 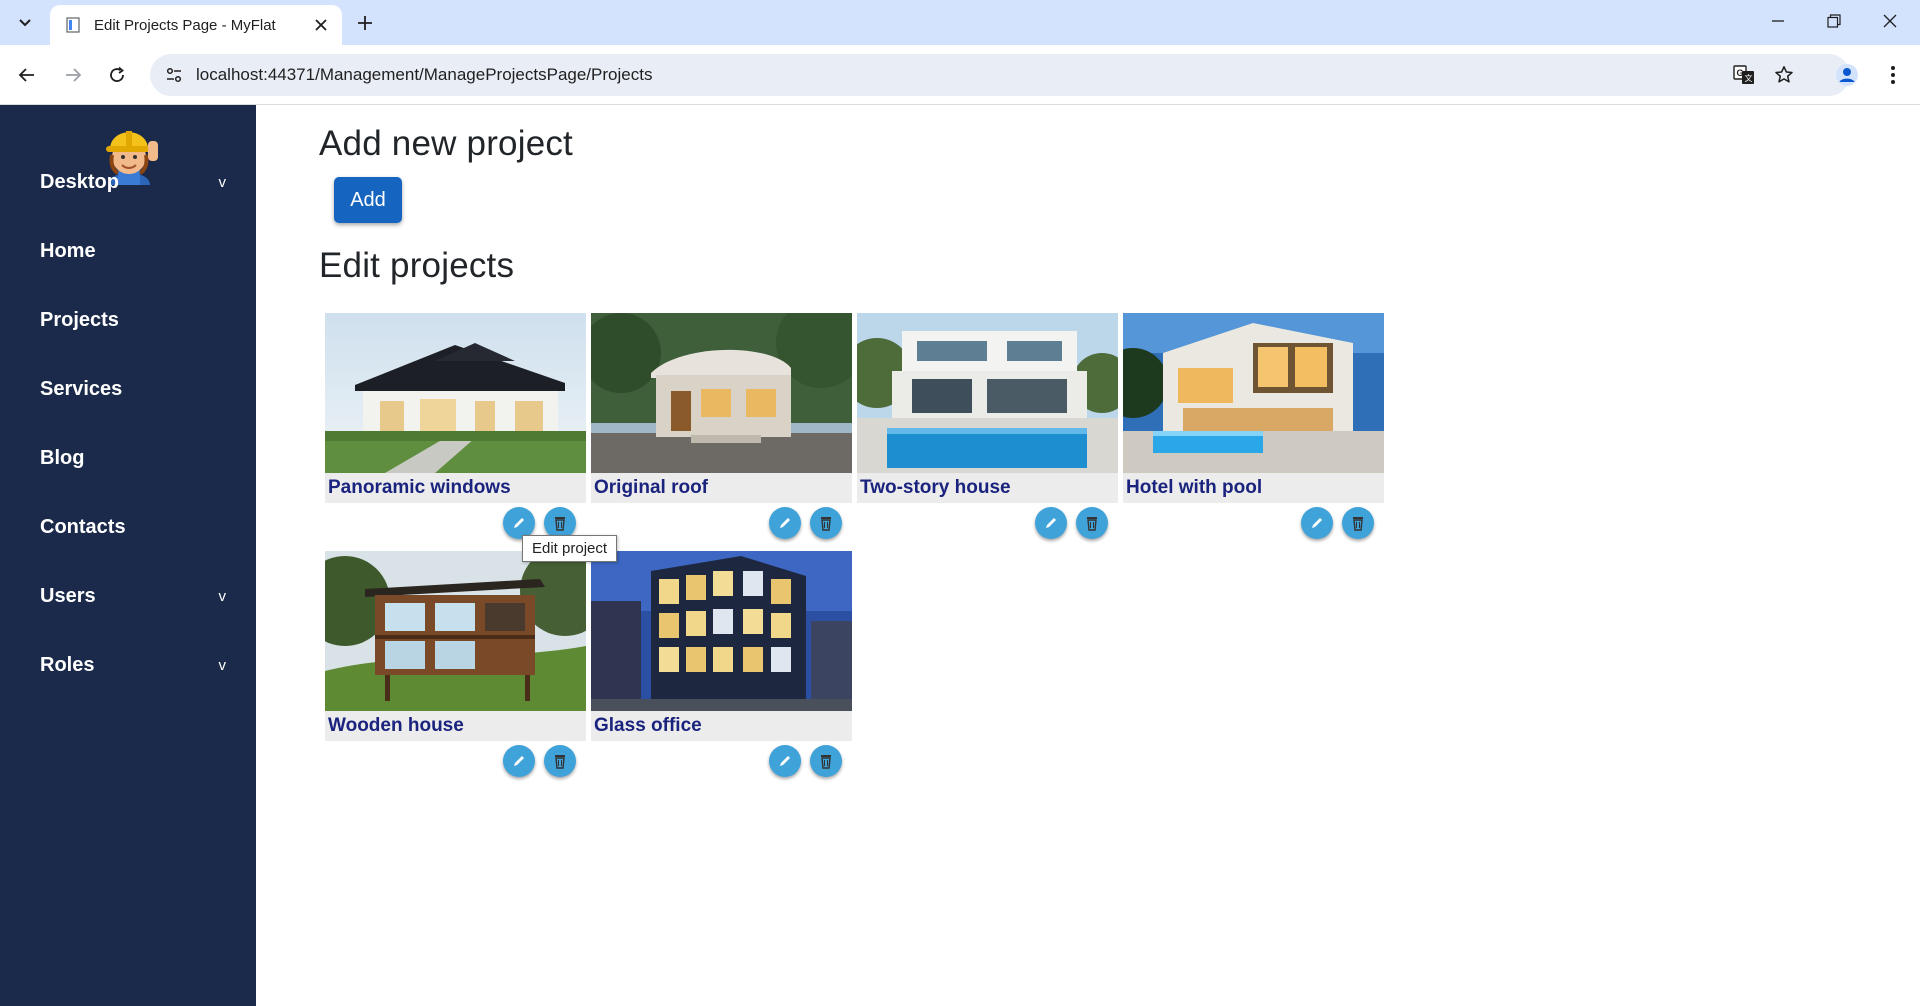 What do you see at coordinates (68, 250) in the screenshot?
I see `sidebar-item-label: Home` at bounding box center [68, 250].